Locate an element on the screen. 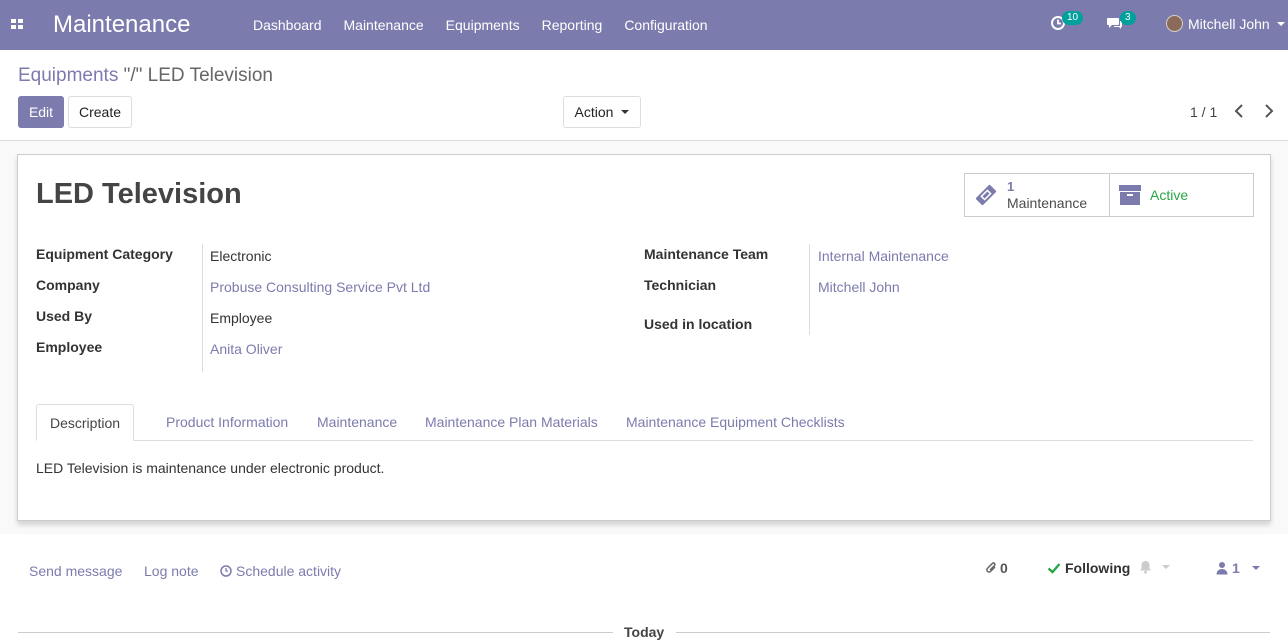 The width and height of the screenshot is (1288, 644). menu-item-reporting: Reporting is located at coordinates (572, 25).